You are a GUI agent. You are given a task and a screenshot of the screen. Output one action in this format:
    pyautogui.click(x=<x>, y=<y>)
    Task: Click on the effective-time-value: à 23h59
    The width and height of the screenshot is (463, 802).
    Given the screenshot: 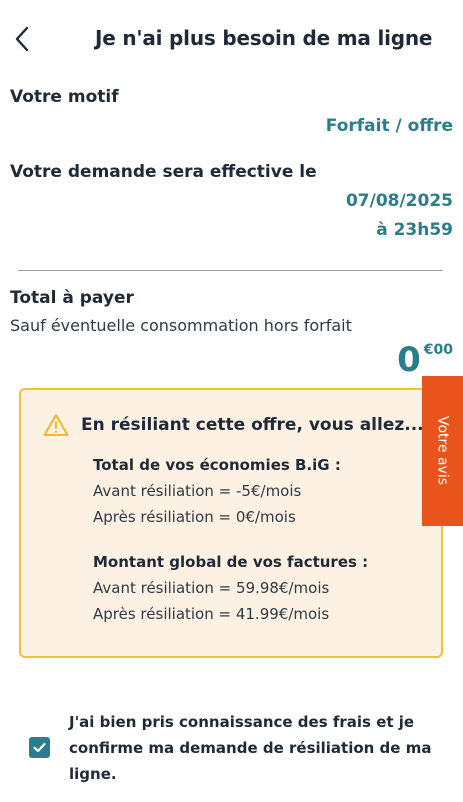 What is the action you would take?
    pyautogui.click(x=414, y=230)
    